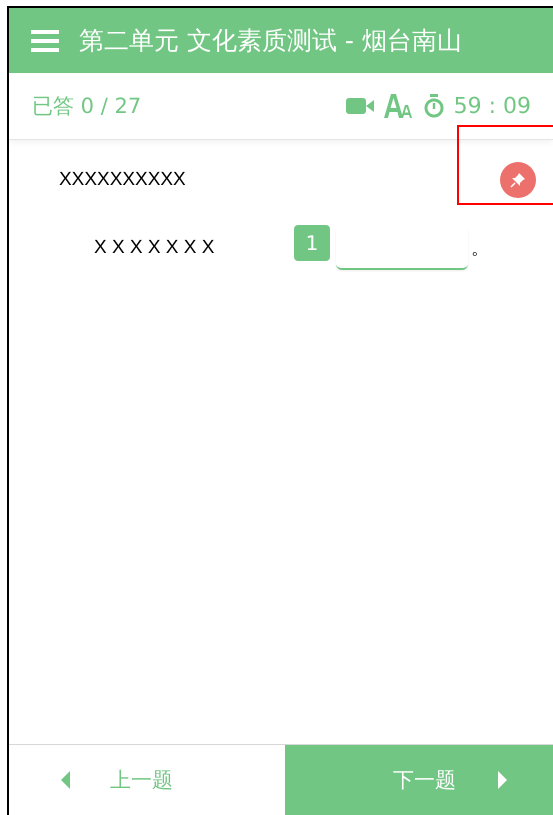 Image resolution: width=553 pixels, height=815 pixels. What do you see at coordinates (360, 106) in the screenshot?
I see `video-camera-icon` at bounding box center [360, 106].